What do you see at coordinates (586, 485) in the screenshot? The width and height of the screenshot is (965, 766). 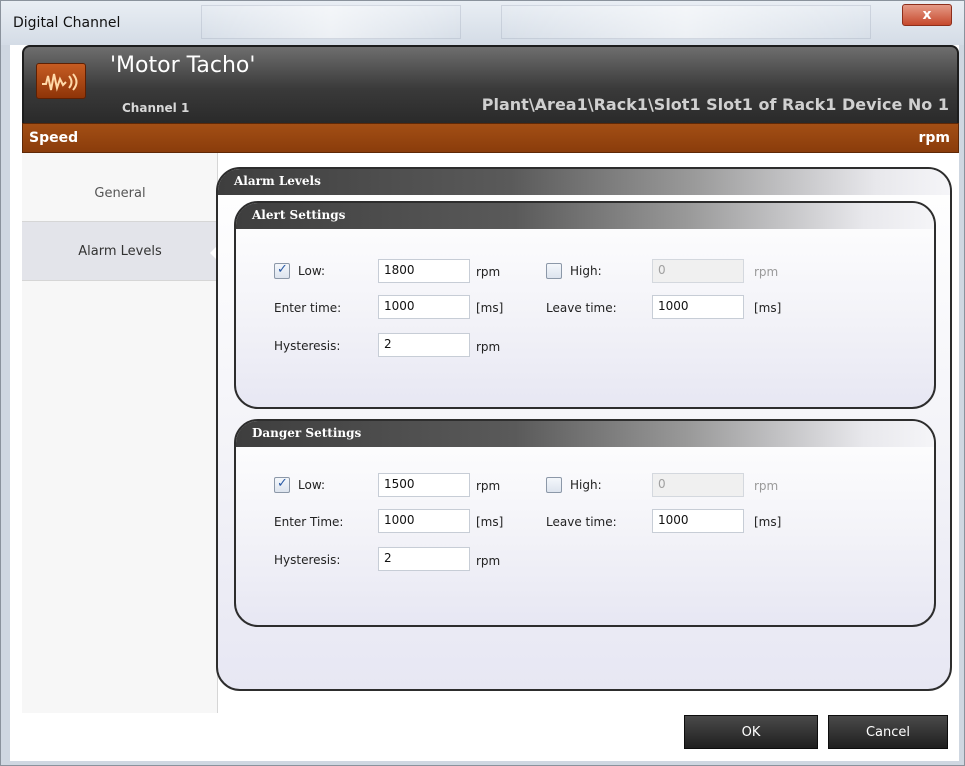 I see `danger-high-label: High:` at bounding box center [586, 485].